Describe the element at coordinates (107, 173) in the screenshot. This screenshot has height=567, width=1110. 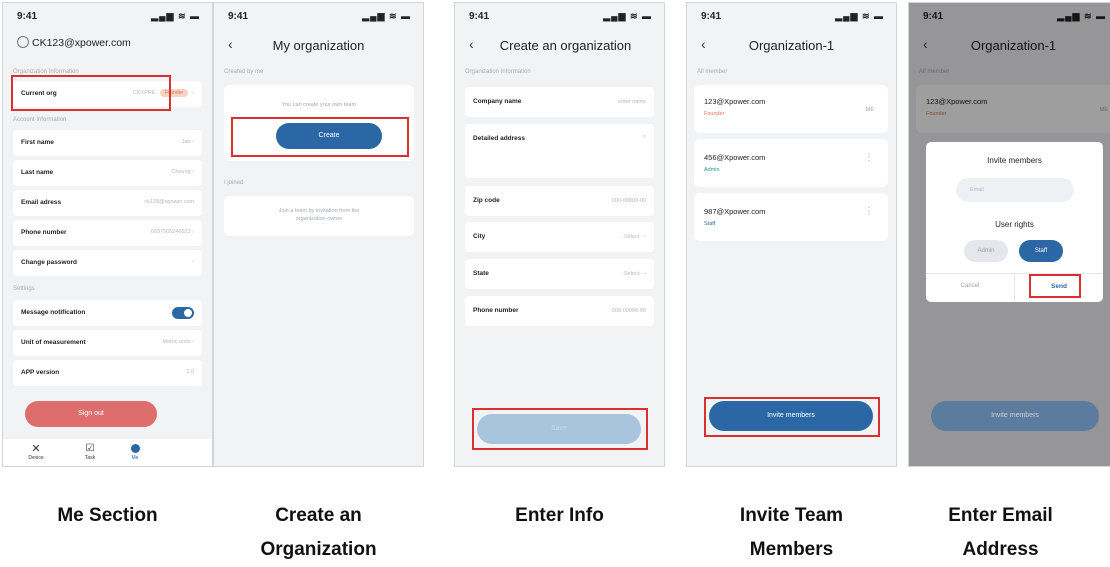
I see `last-name-row: Last name Cheung ›` at that location.